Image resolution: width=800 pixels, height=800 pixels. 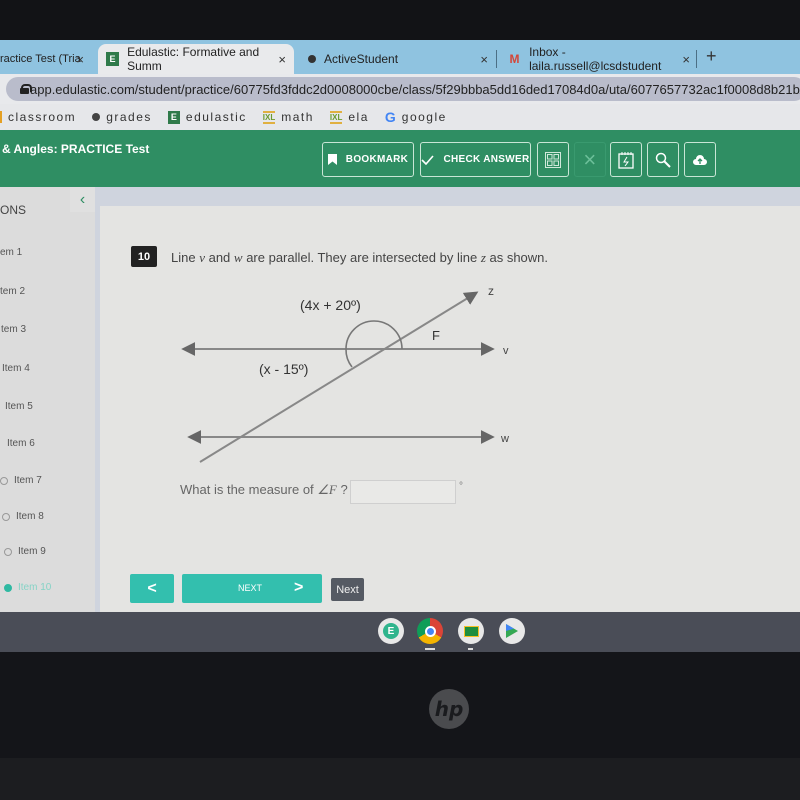 I want to click on line-v-label: v, so click(x=506, y=351).